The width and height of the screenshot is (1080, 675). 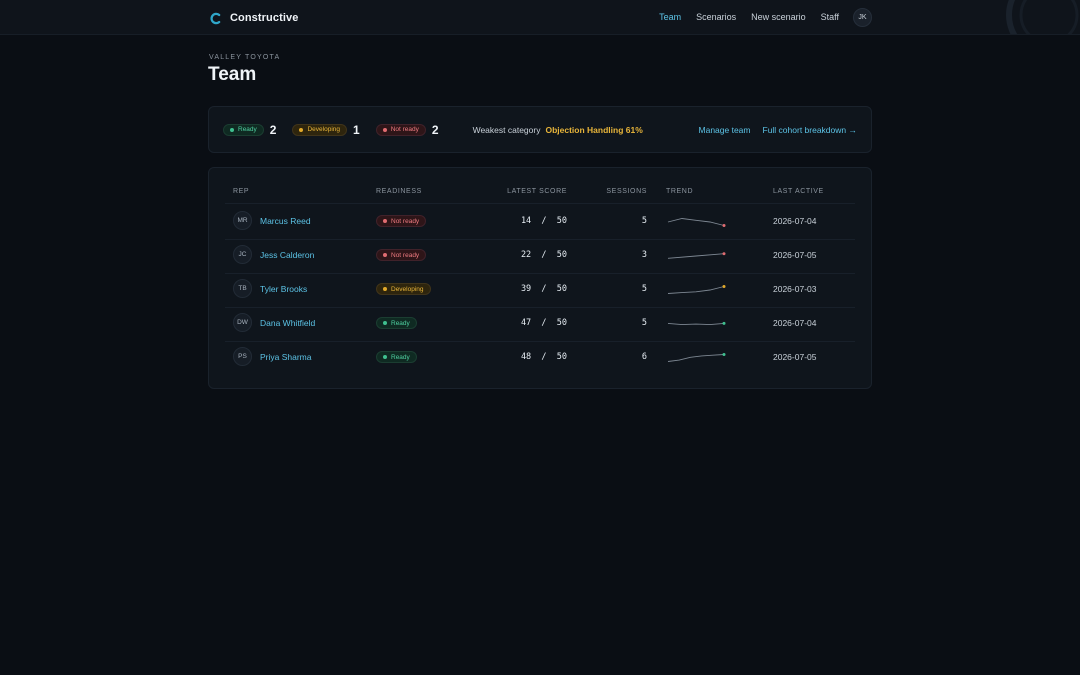 What do you see at coordinates (215, 18) in the screenshot?
I see `logo-icon` at bounding box center [215, 18].